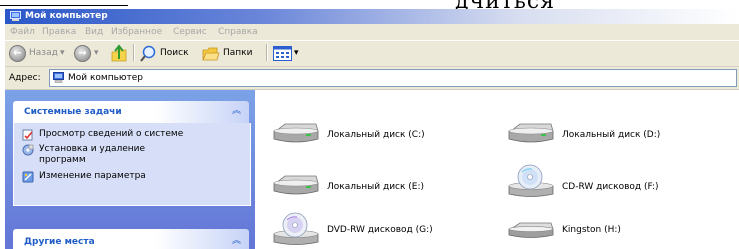 The width and height of the screenshot is (739, 249). Describe the element at coordinates (531, 230) in the screenshot. I see `removable-disk-icon` at that location.